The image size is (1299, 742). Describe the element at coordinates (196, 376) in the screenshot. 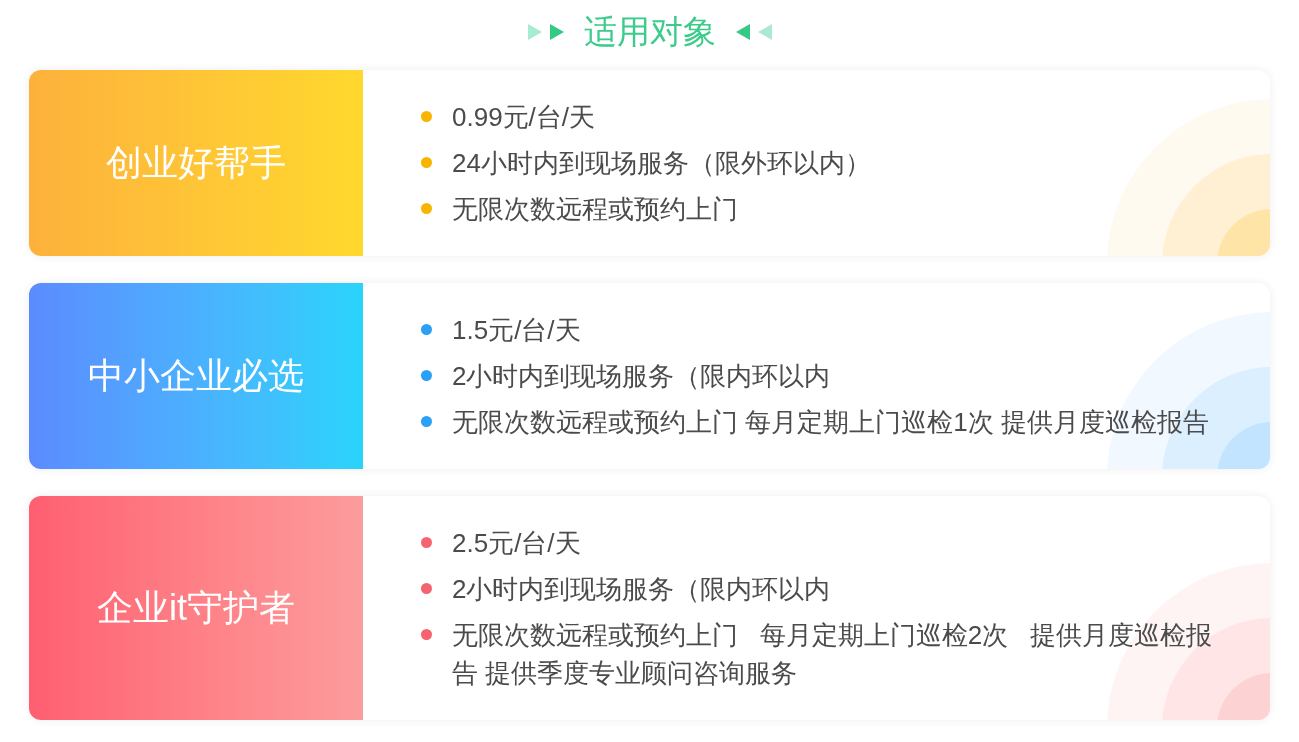

I see `plan-title: 中小企业必选` at that location.